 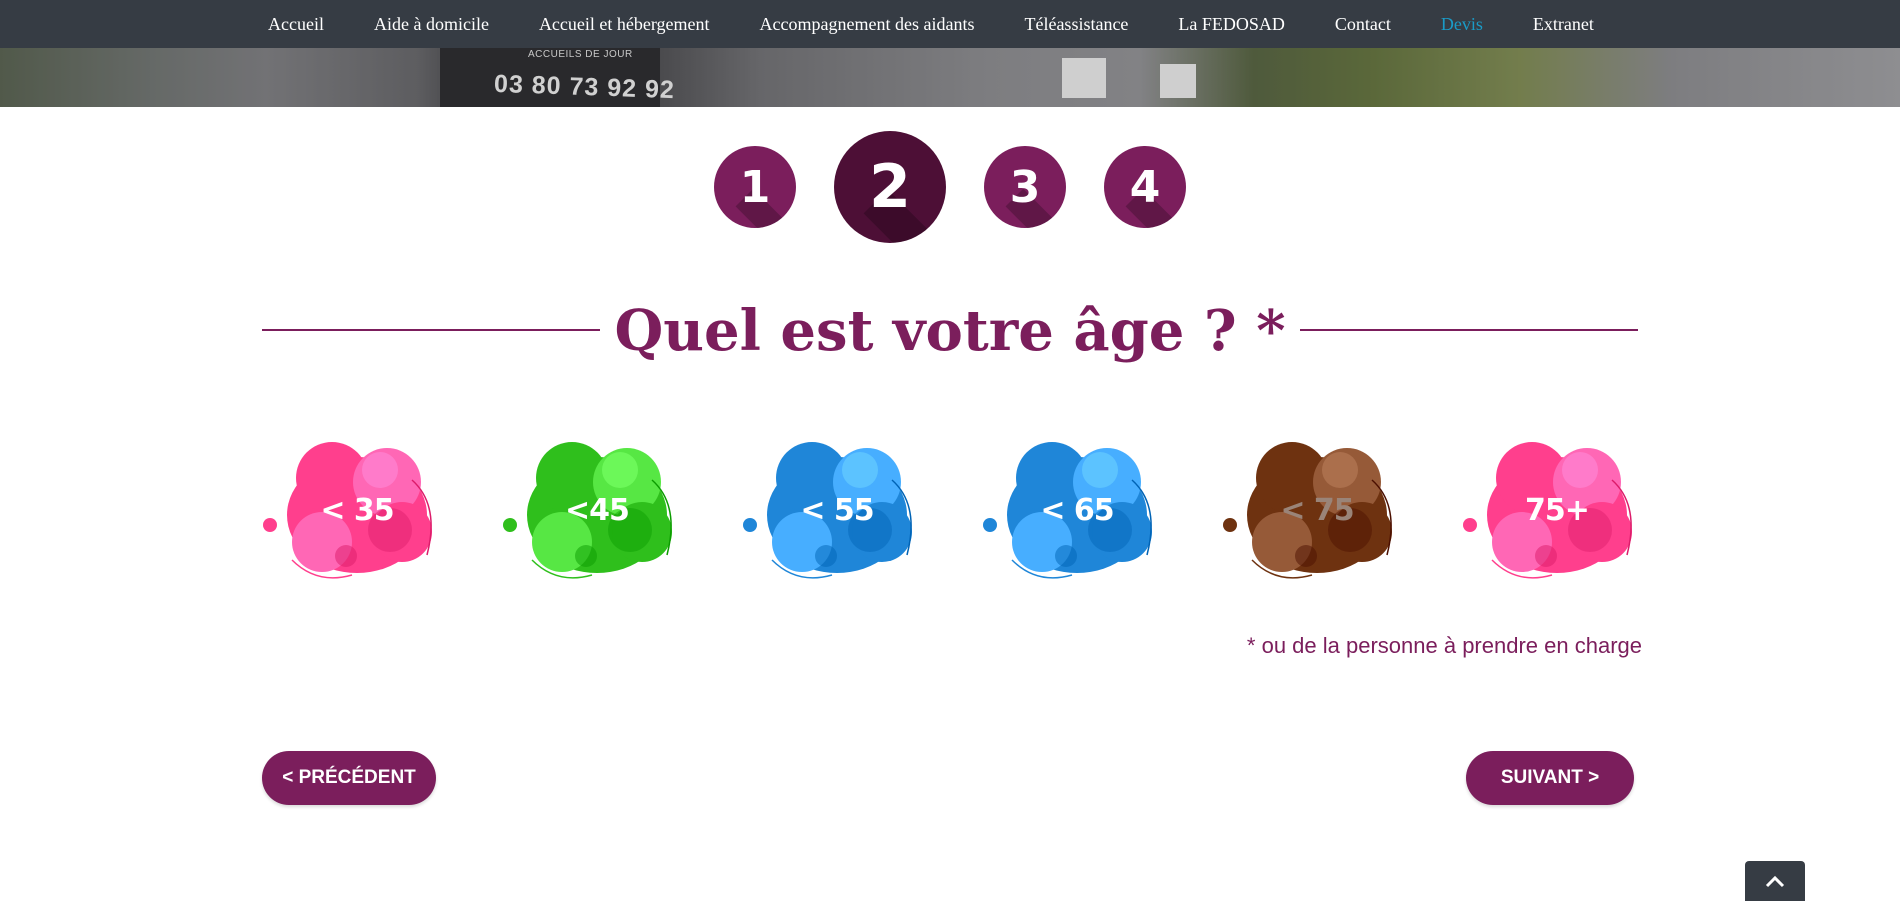 I want to click on question-title: Quel est votre âge ? *, so click(x=950, y=331).